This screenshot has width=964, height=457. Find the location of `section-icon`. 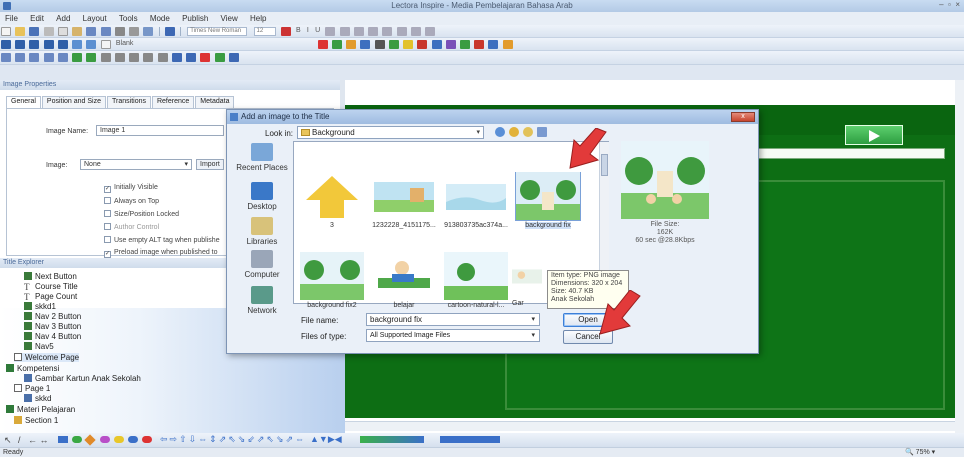

section-icon is located at coordinates (91, 44).